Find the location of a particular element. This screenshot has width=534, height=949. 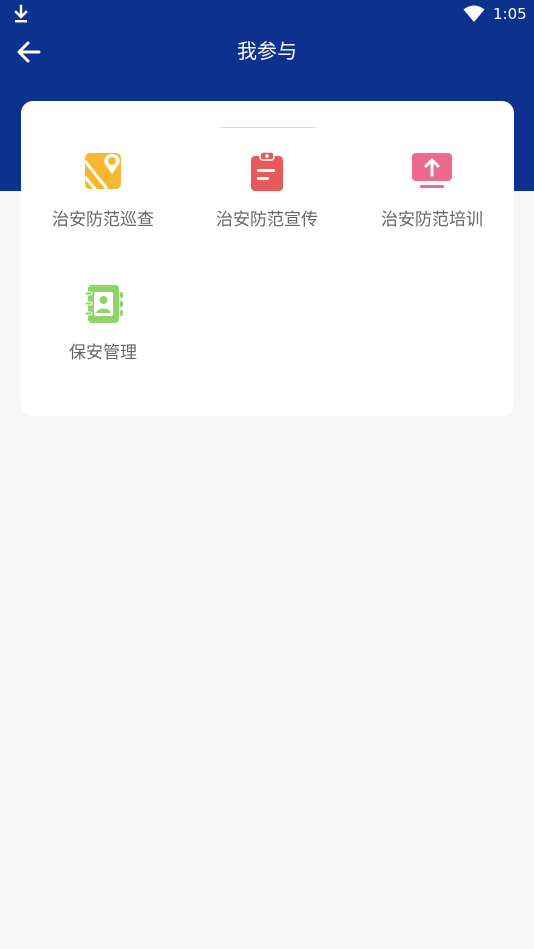

menu-item-publicity: 治安防范宣传 is located at coordinates (267, 206).